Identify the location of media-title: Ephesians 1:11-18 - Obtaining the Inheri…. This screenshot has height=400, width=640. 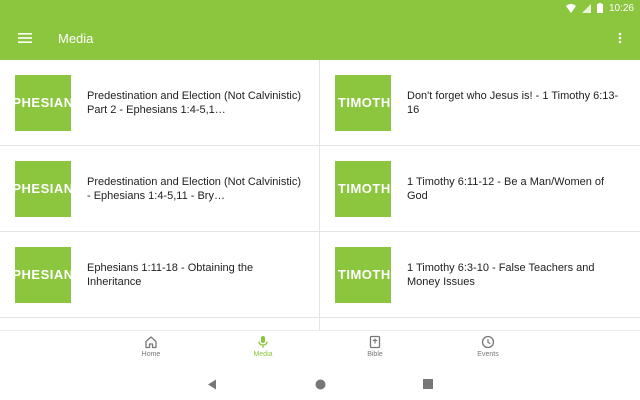
(170, 274).